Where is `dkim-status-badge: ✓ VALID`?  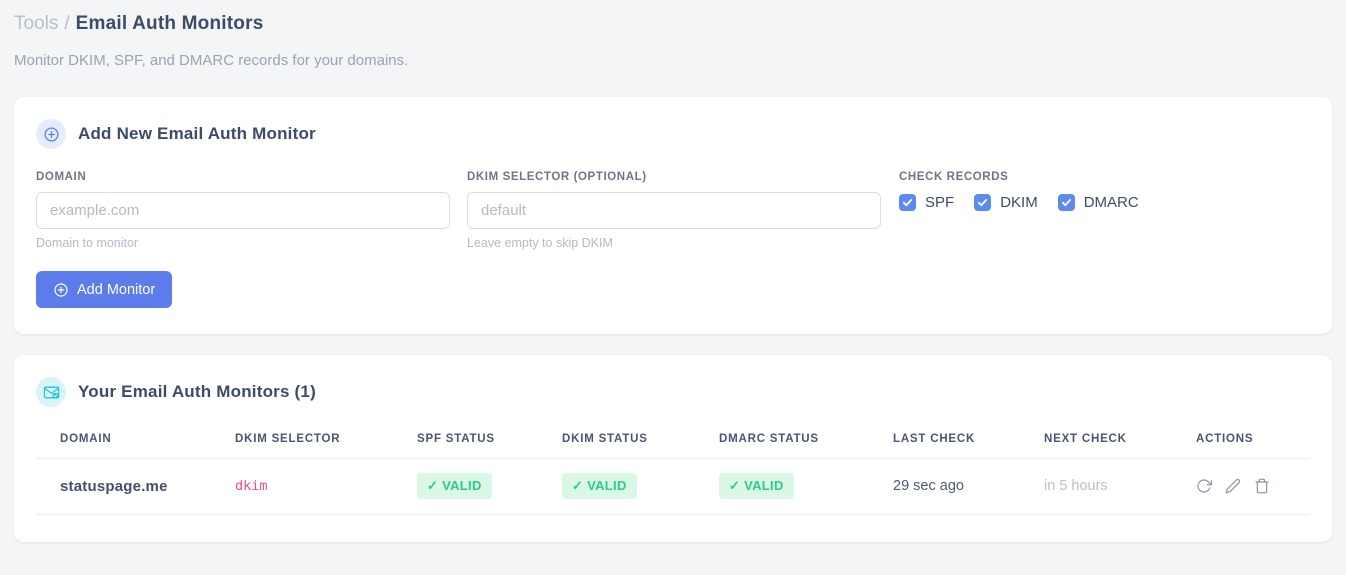 dkim-status-badge: ✓ VALID is located at coordinates (599, 486).